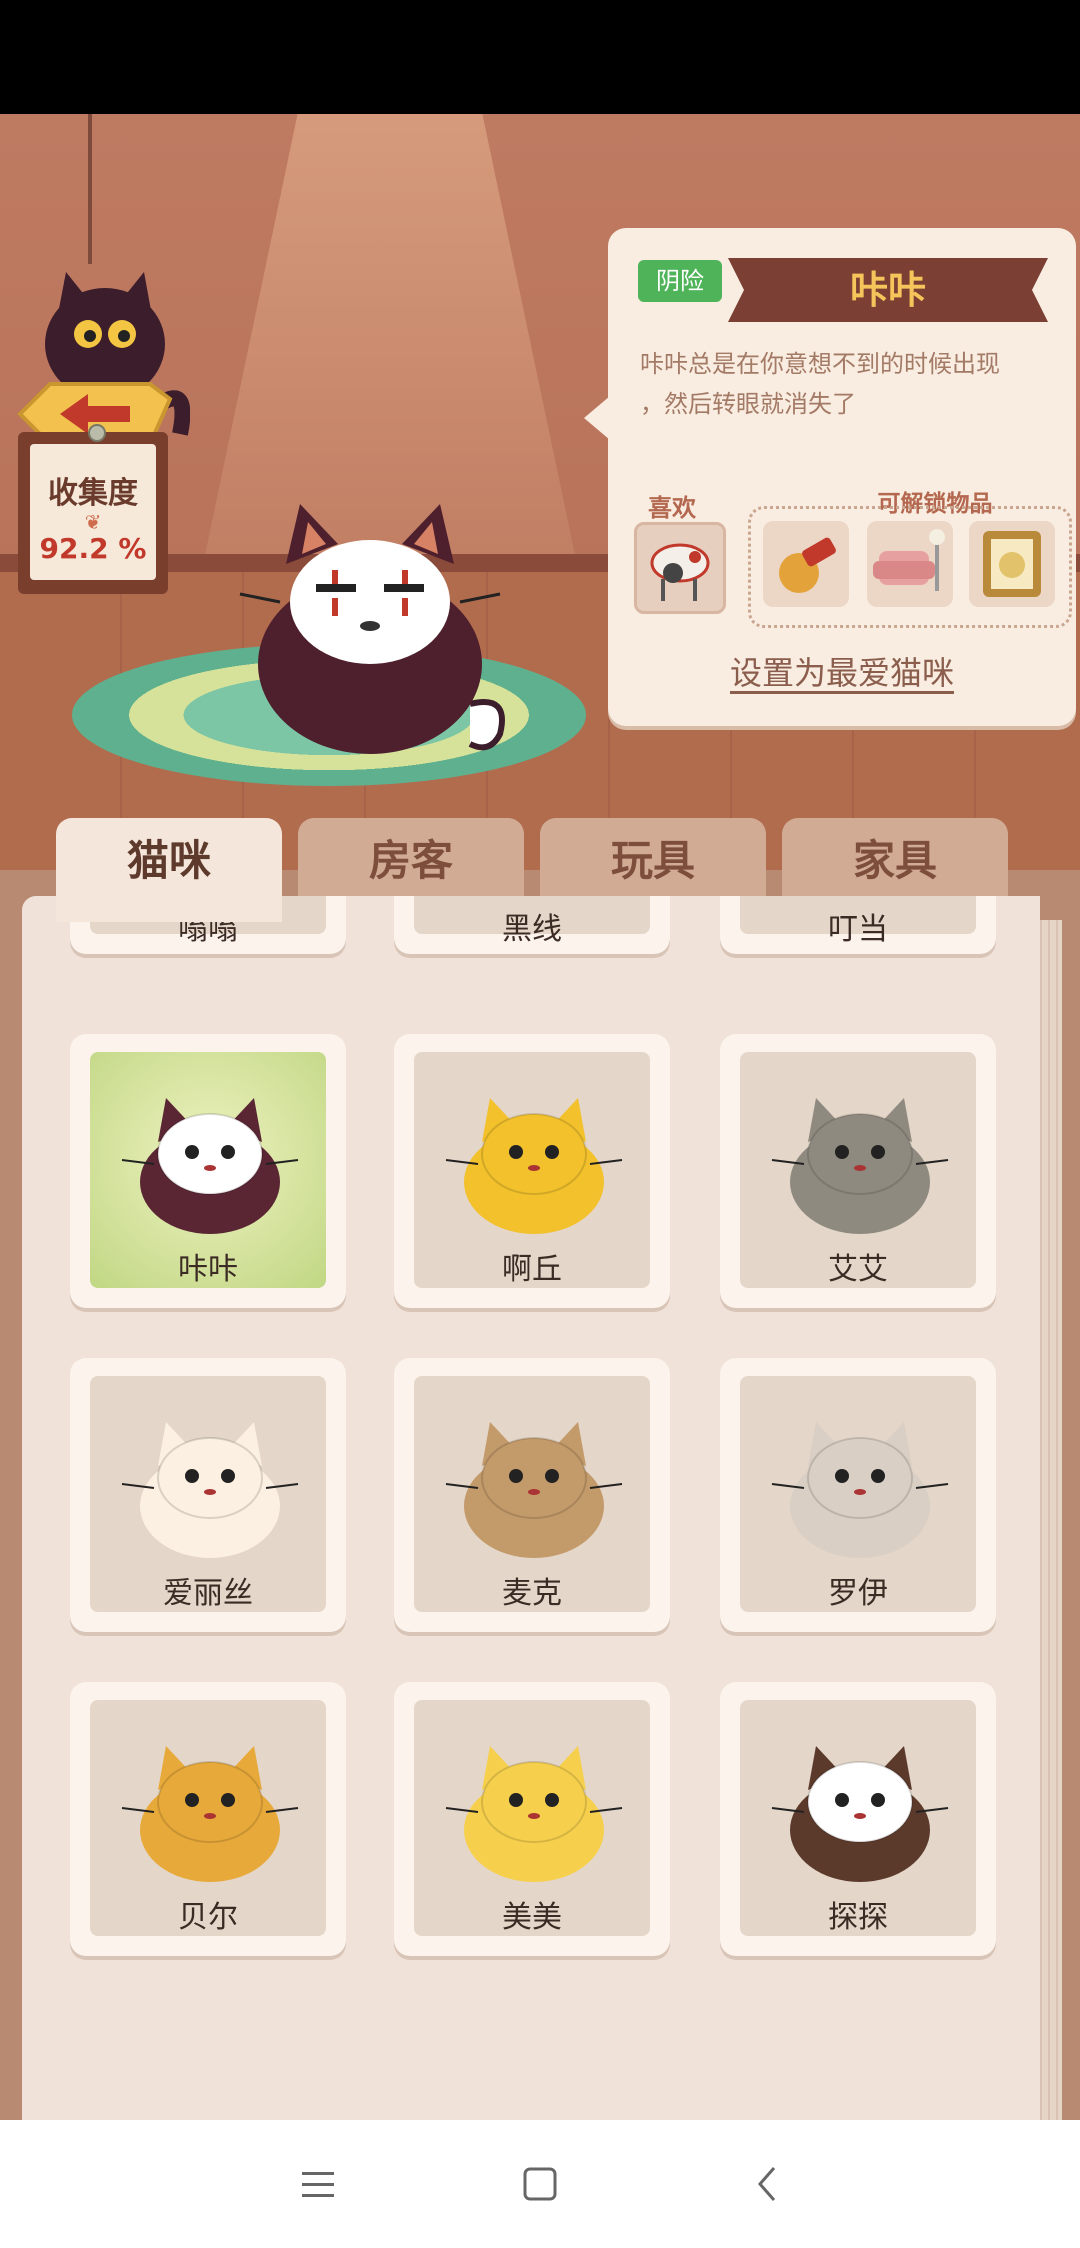  I want to click on tab-furniture: 家具, so click(895, 863).